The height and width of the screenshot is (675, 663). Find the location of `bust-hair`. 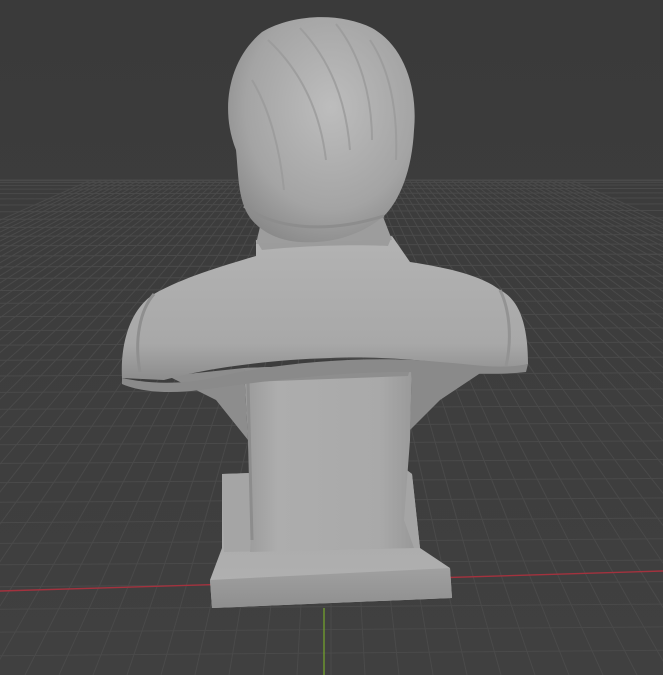

bust-hair is located at coordinates (321, 130).